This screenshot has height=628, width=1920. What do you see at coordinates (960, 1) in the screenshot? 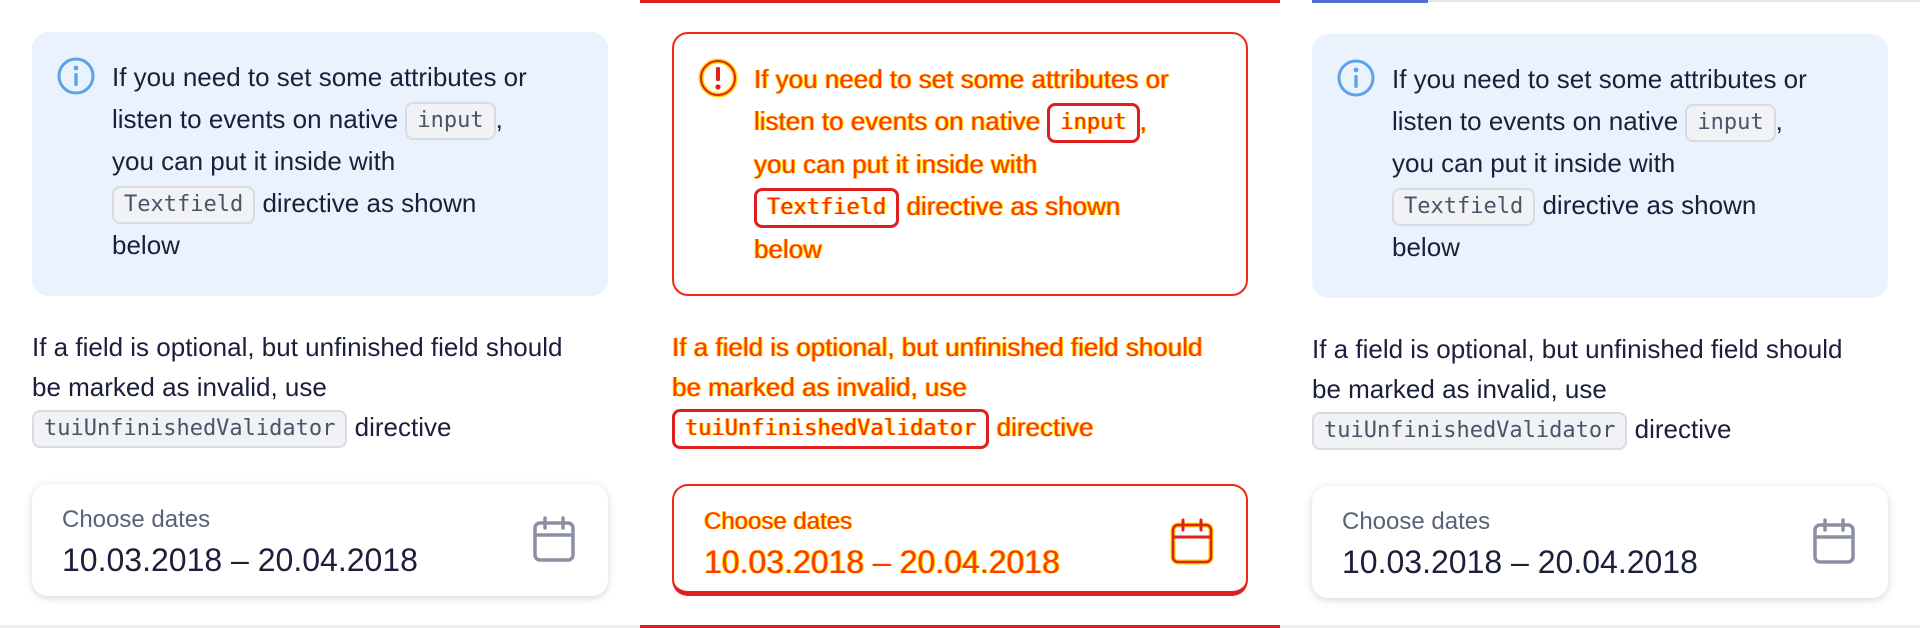
I see `diff-top-bar` at bounding box center [960, 1].